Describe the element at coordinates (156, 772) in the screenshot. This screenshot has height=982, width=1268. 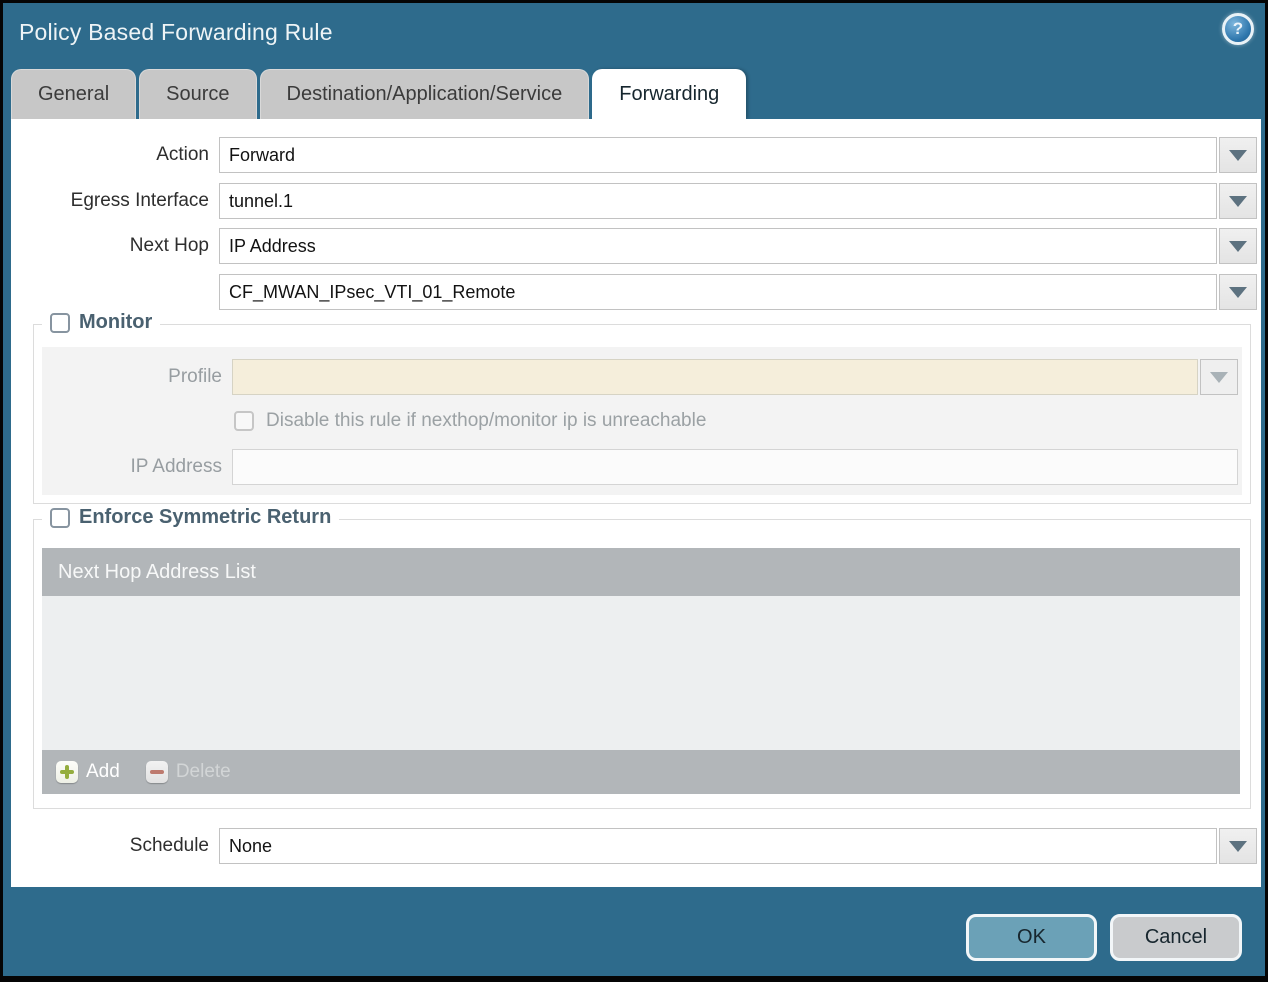
I see `minus-icon` at that location.